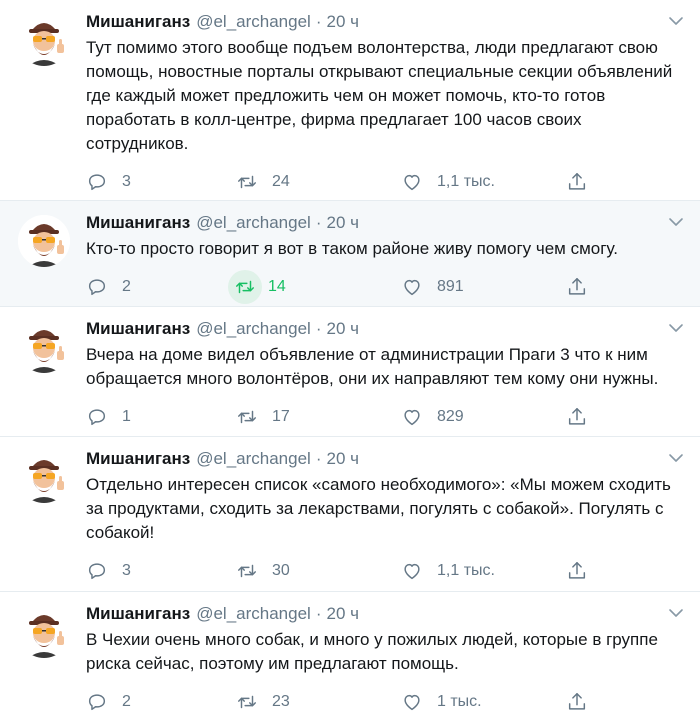 This screenshot has width=700, height=722. What do you see at coordinates (161, 417) in the screenshot?
I see `reply-button: 1` at bounding box center [161, 417].